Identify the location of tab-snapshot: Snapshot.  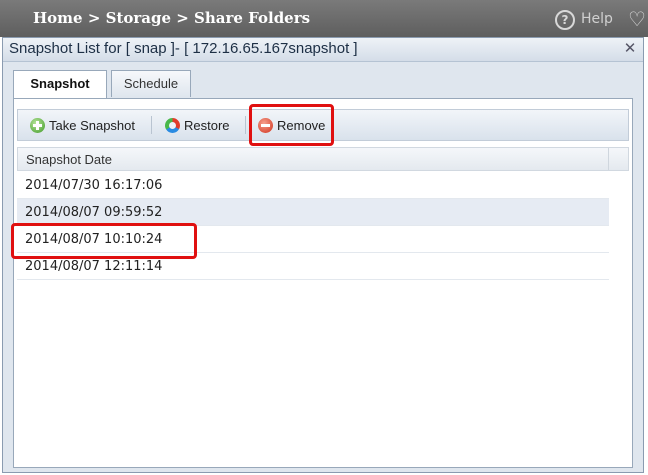
(60, 84).